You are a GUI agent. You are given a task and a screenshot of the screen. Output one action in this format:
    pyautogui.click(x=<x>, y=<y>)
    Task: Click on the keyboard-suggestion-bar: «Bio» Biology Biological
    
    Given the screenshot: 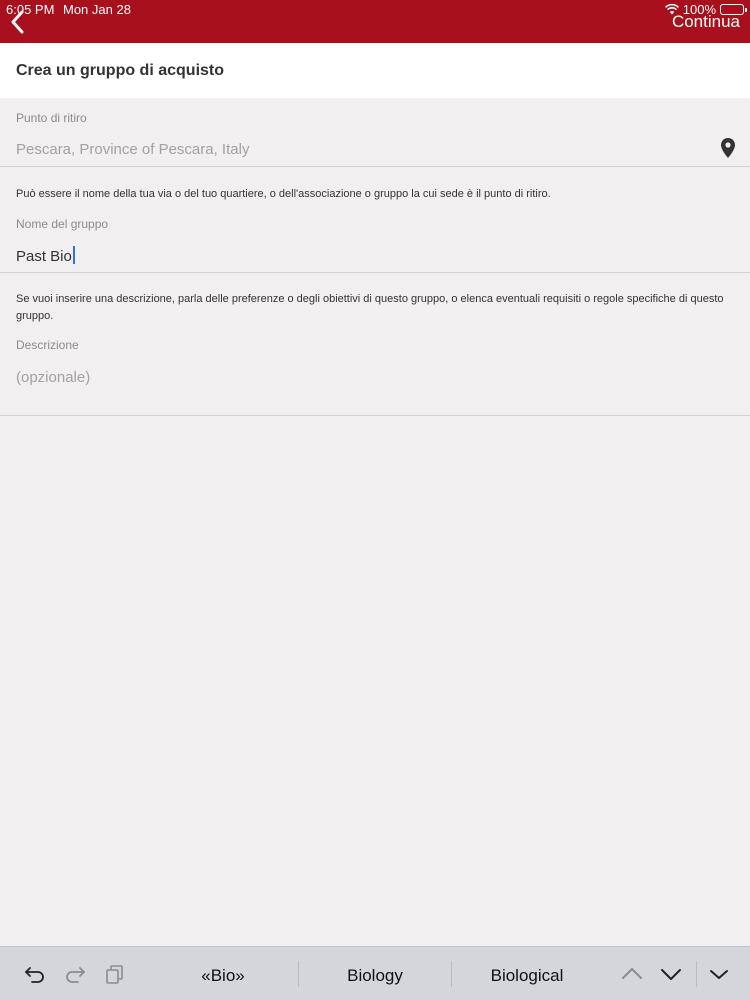 What is the action you would take?
    pyautogui.click(x=375, y=973)
    